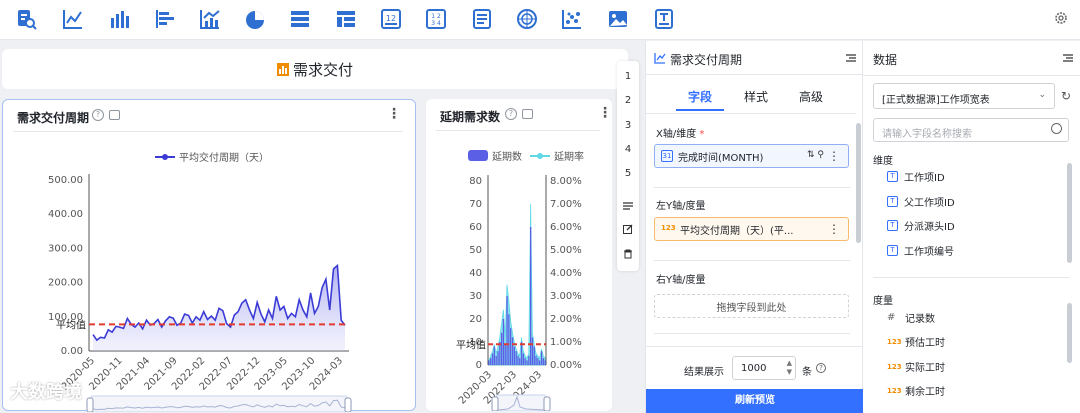  What do you see at coordinates (475, 319) in the screenshot?
I see `y-left-tick-label: 20` at bounding box center [475, 319].